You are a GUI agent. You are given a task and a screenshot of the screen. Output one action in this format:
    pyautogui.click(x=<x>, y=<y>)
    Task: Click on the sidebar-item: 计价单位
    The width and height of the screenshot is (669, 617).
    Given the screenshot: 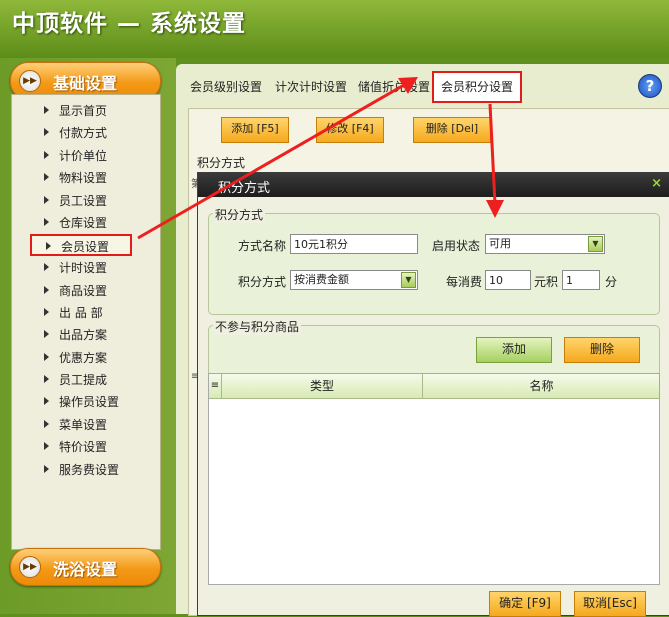 What is the action you would take?
    pyautogui.click(x=75, y=156)
    